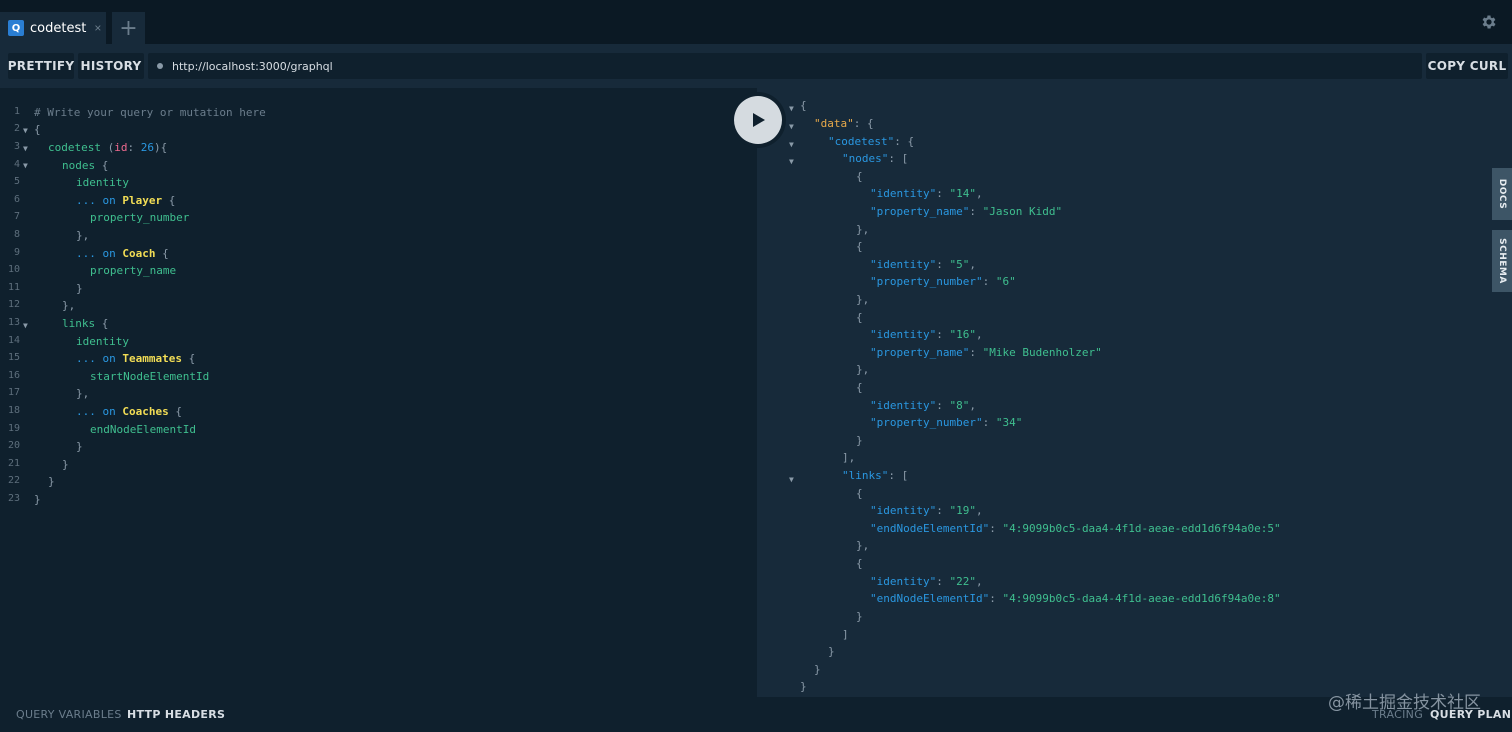 Image resolution: width=1512 pixels, height=732 pixels. What do you see at coordinates (128, 28) in the screenshot?
I see `add-tab-button: +` at bounding box center [128, 28].